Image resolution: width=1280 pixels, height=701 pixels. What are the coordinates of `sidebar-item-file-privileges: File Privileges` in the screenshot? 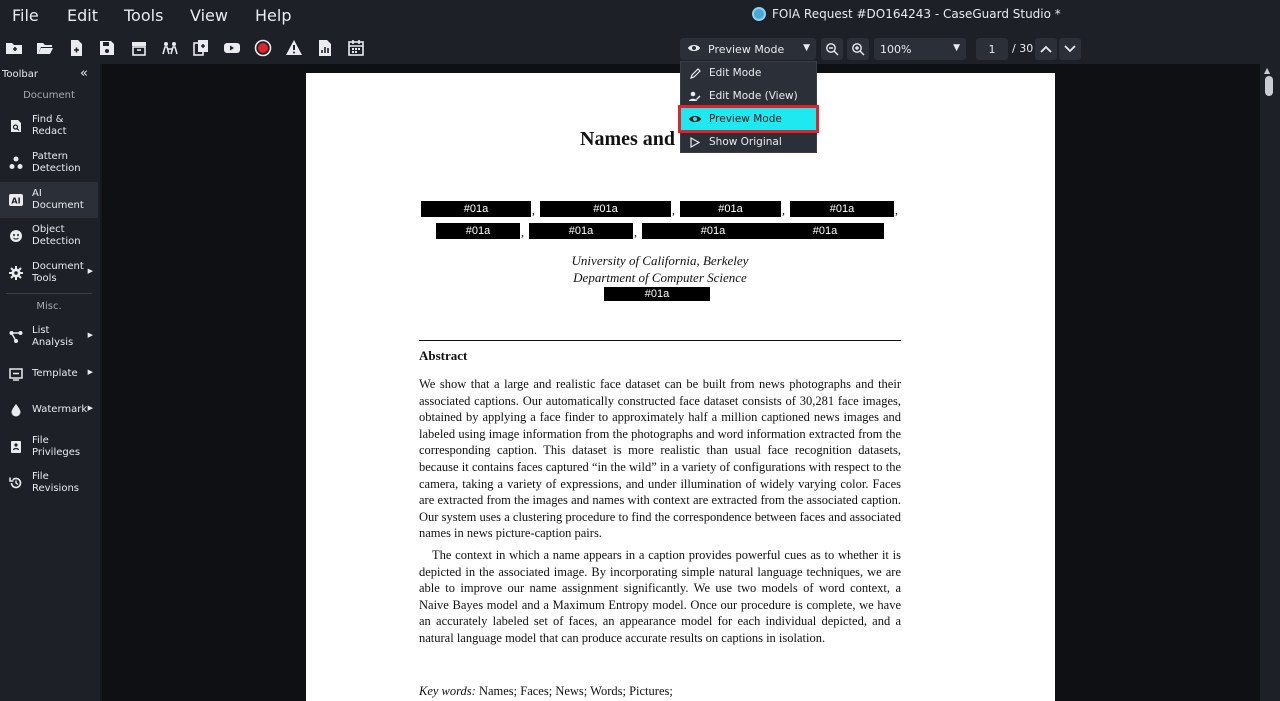 It's located at (49, 447).